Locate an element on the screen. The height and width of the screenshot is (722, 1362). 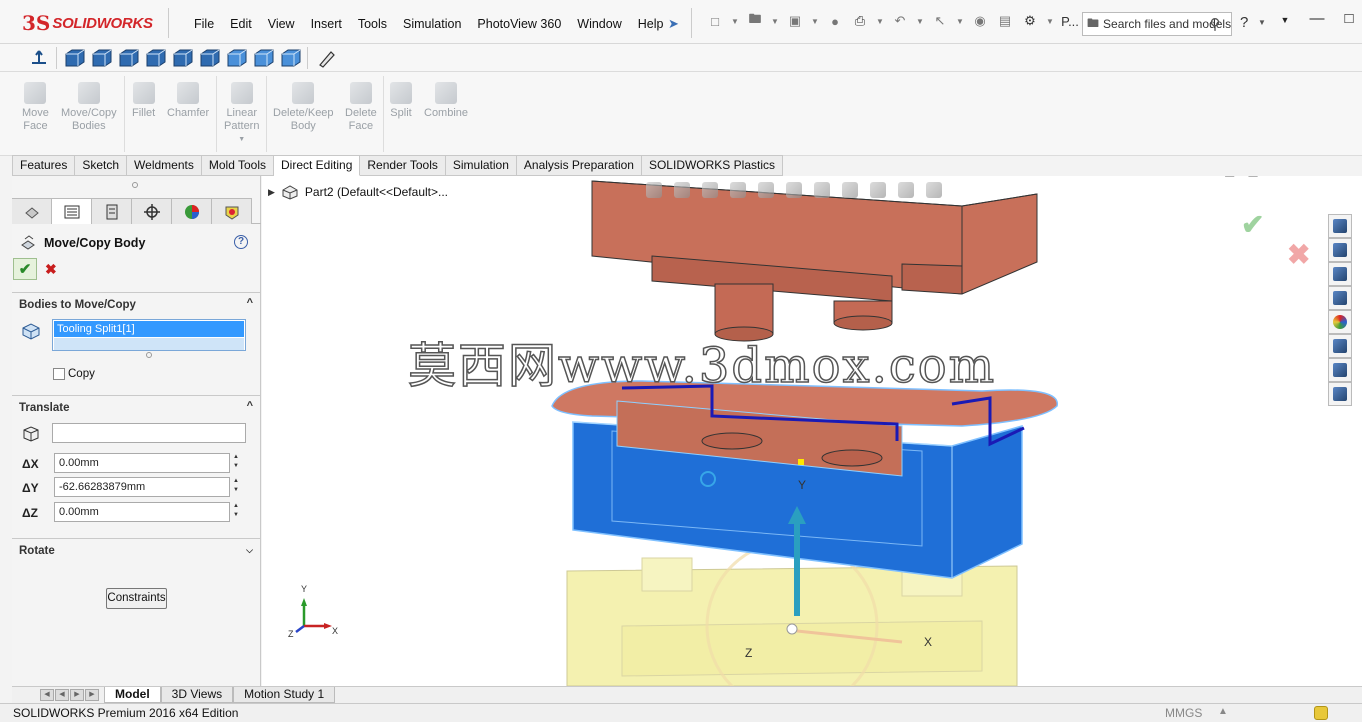
appearances-icon is located at coordinates (1340, 322).